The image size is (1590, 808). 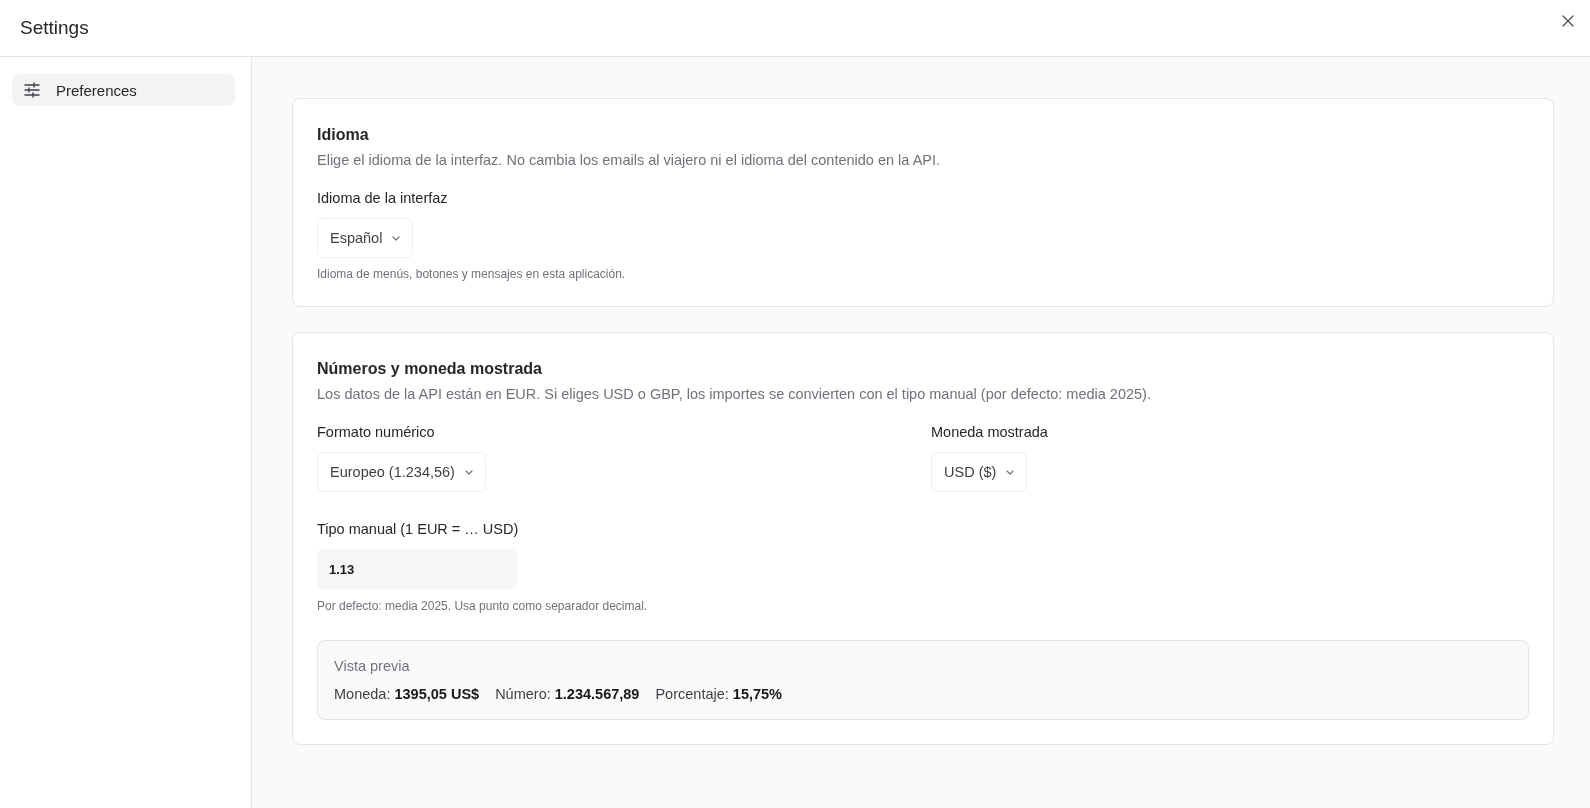 What do you see at coordinates (734, 394) in the screenshot?
I see `section-description: Los datos de la API están en EUR. Si eliges USD o GBP, los importes se convierten con el tipo manual (por defecto: media 2025).` at bounding box center [734, 394].